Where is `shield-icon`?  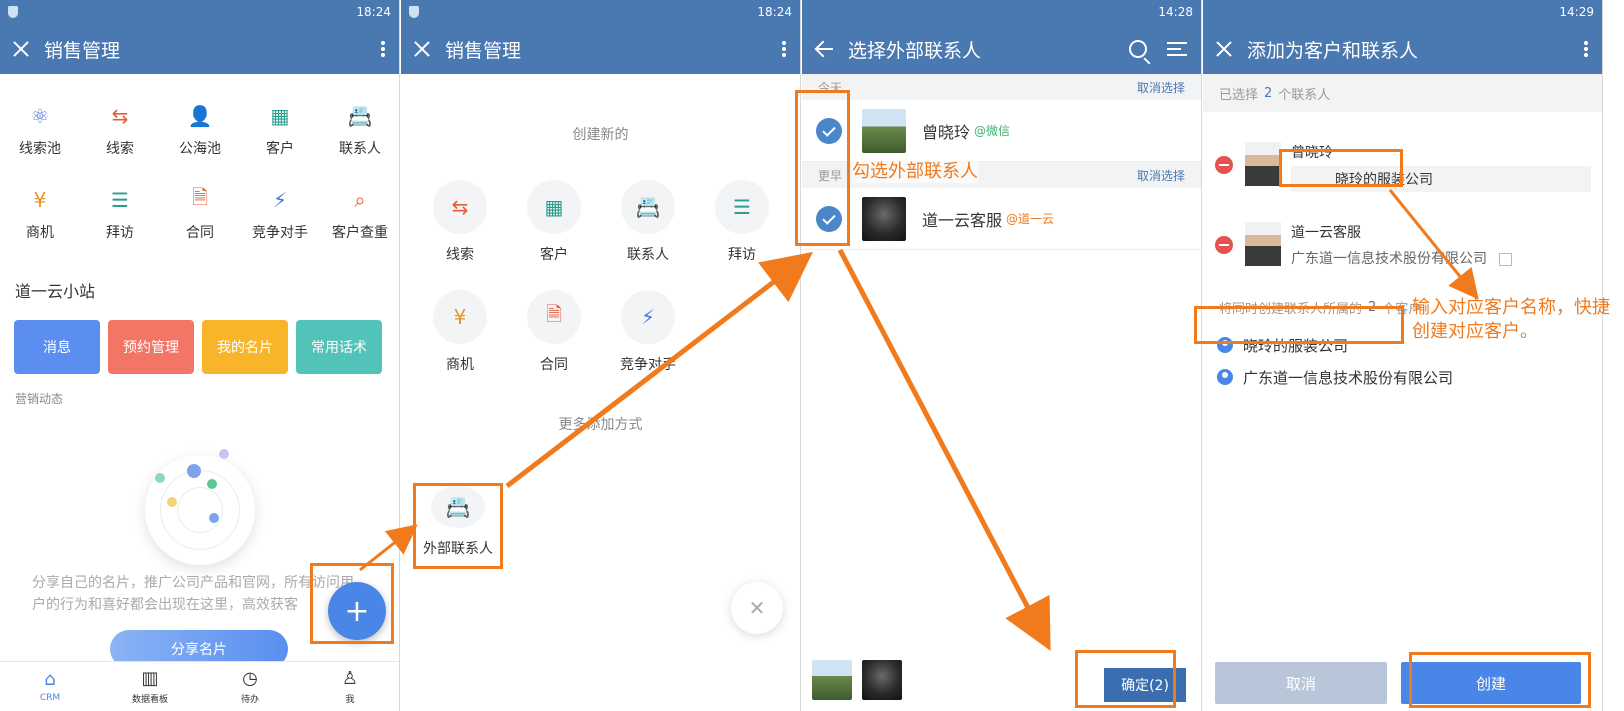 shield-icon is located at coordinates (414, 12).